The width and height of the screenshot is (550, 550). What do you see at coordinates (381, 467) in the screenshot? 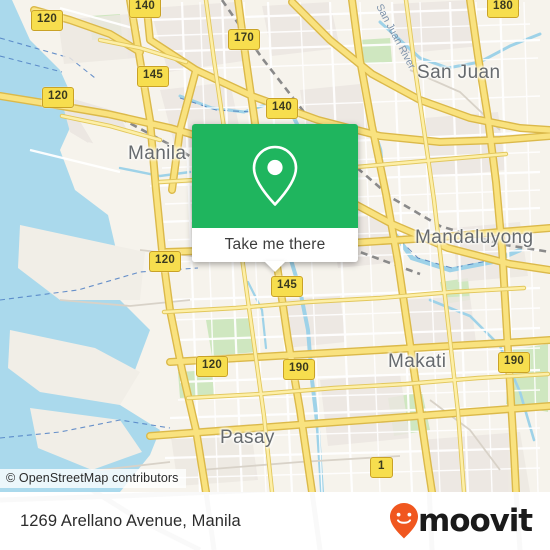
I see `highway-shield: 1` at bounding box center [381, 467].